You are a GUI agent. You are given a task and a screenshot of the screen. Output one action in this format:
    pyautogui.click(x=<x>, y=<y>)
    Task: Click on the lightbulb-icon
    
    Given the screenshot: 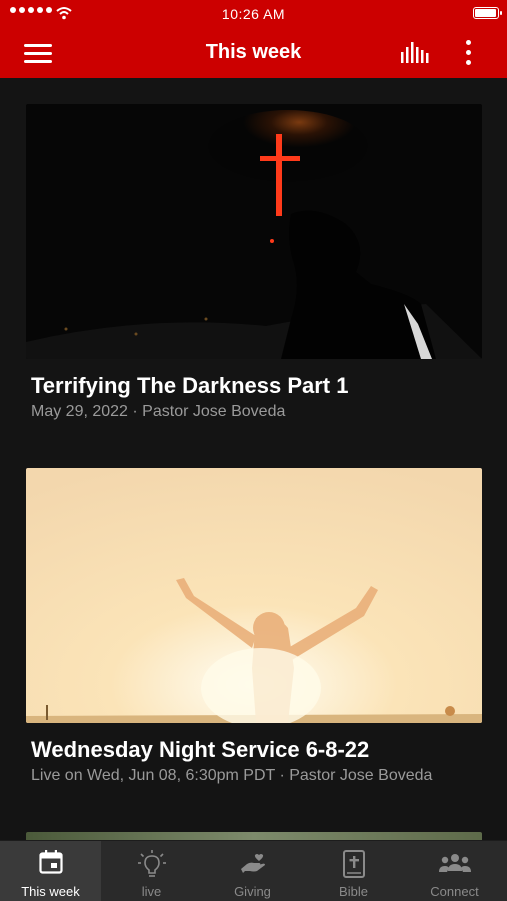 What is the action you would take?
    pyautogui.click(x=151, y=863)
    